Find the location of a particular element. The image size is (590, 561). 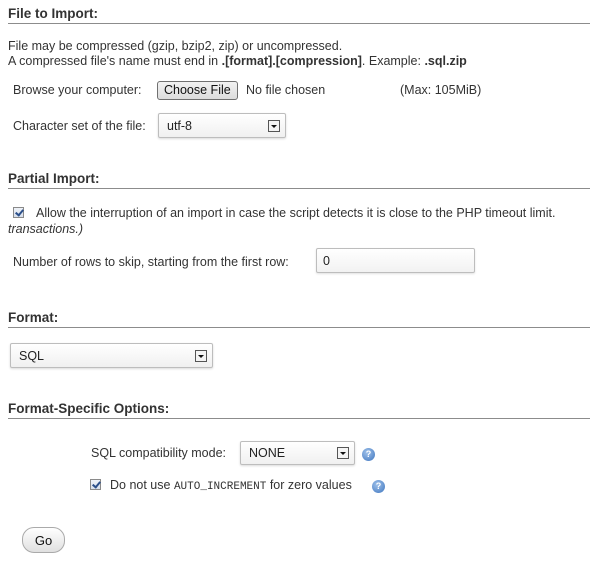

max-upload-size: (Max: 105MiB) is located at coordinates (441, 90).